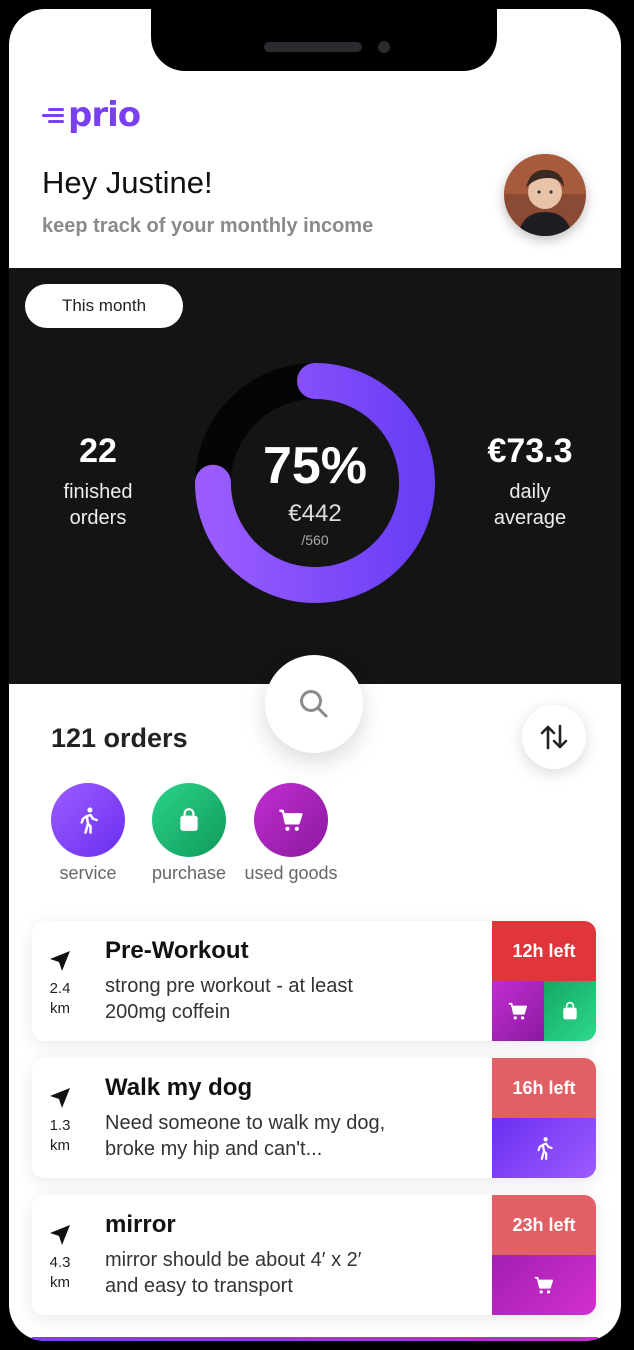 The height and width of the screenshot is (1350, 634). I want to click on time-left-badge: 12h left, so click(544, 951).